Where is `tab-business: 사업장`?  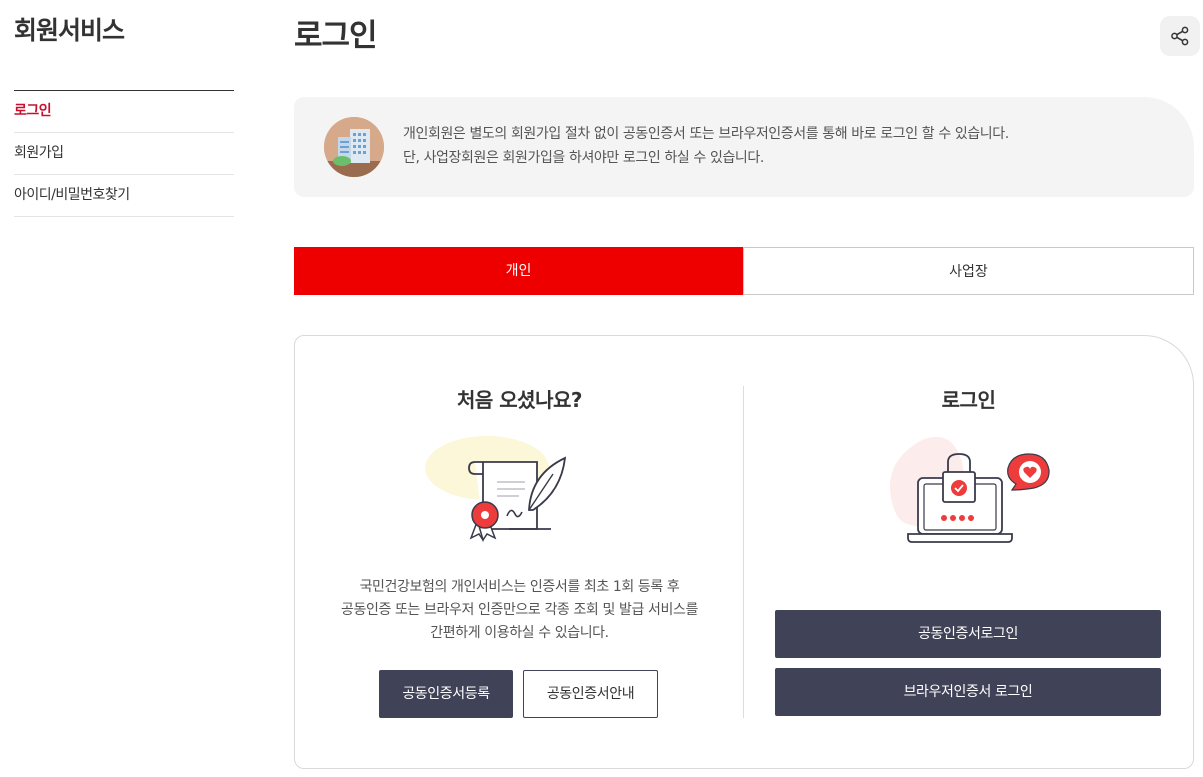 tab-business: 사업장 is located at coordinates (968, 271).